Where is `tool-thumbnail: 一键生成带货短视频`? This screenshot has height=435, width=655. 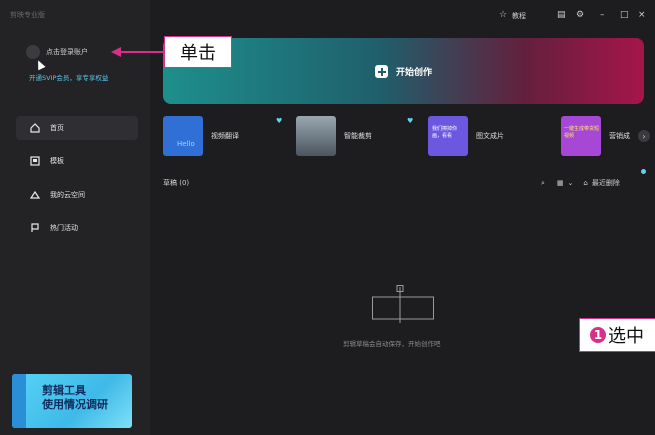 tool-thumbnail: 一键生成带货短视频 is located at coordinates (581, 136).